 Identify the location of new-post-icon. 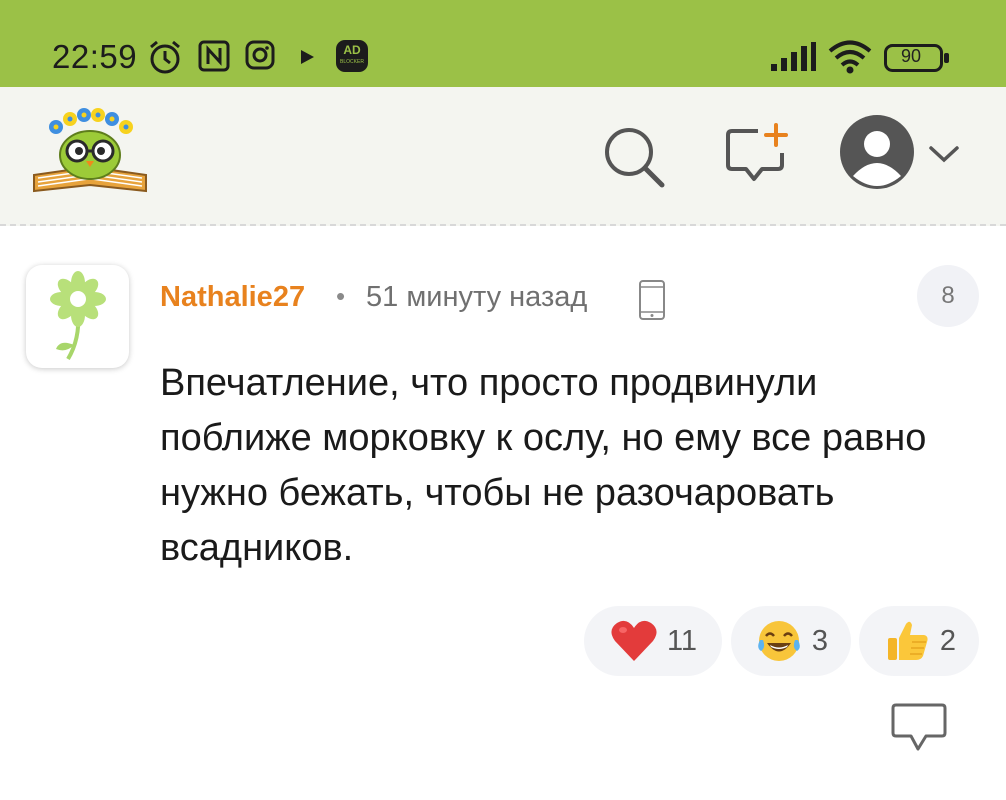
(757, 154).